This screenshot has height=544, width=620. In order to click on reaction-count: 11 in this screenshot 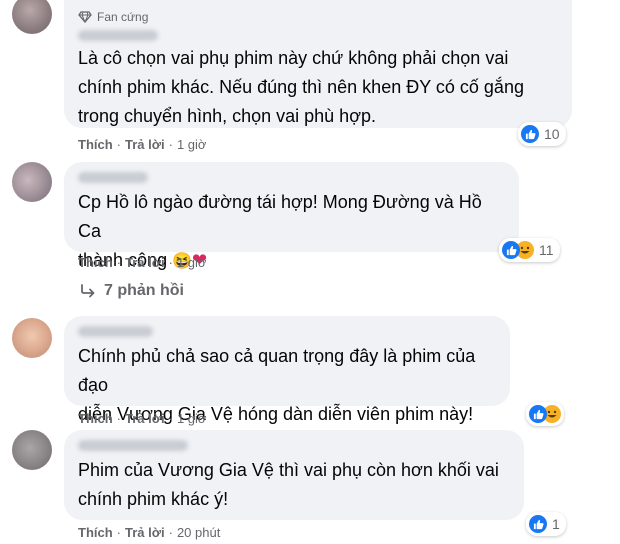, I will do `click(546, 250)`.